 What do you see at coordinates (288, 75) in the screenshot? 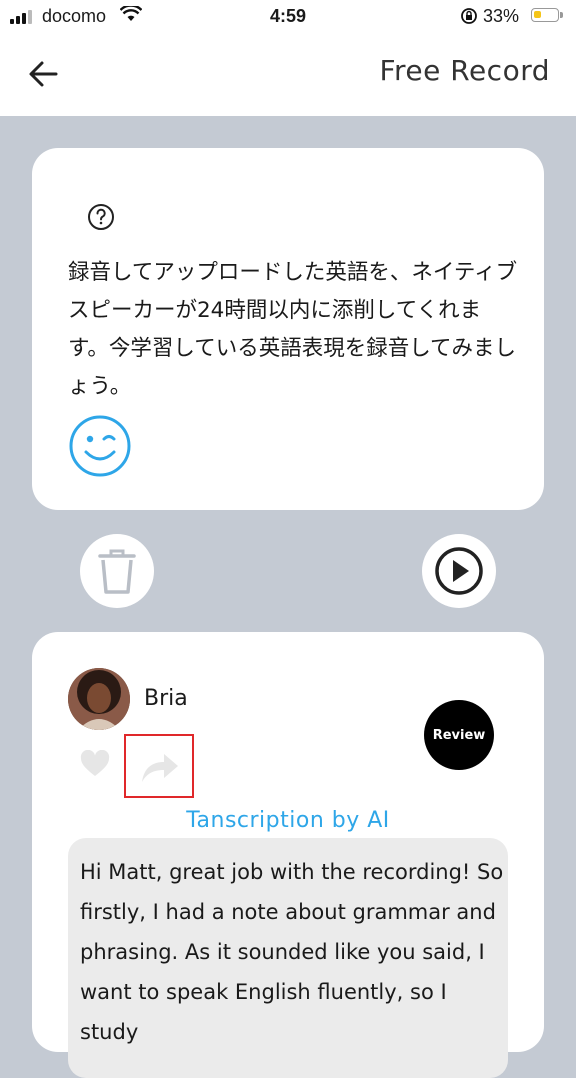
I see `navigation-bar: Free Record` at bounding box center [288, 75].